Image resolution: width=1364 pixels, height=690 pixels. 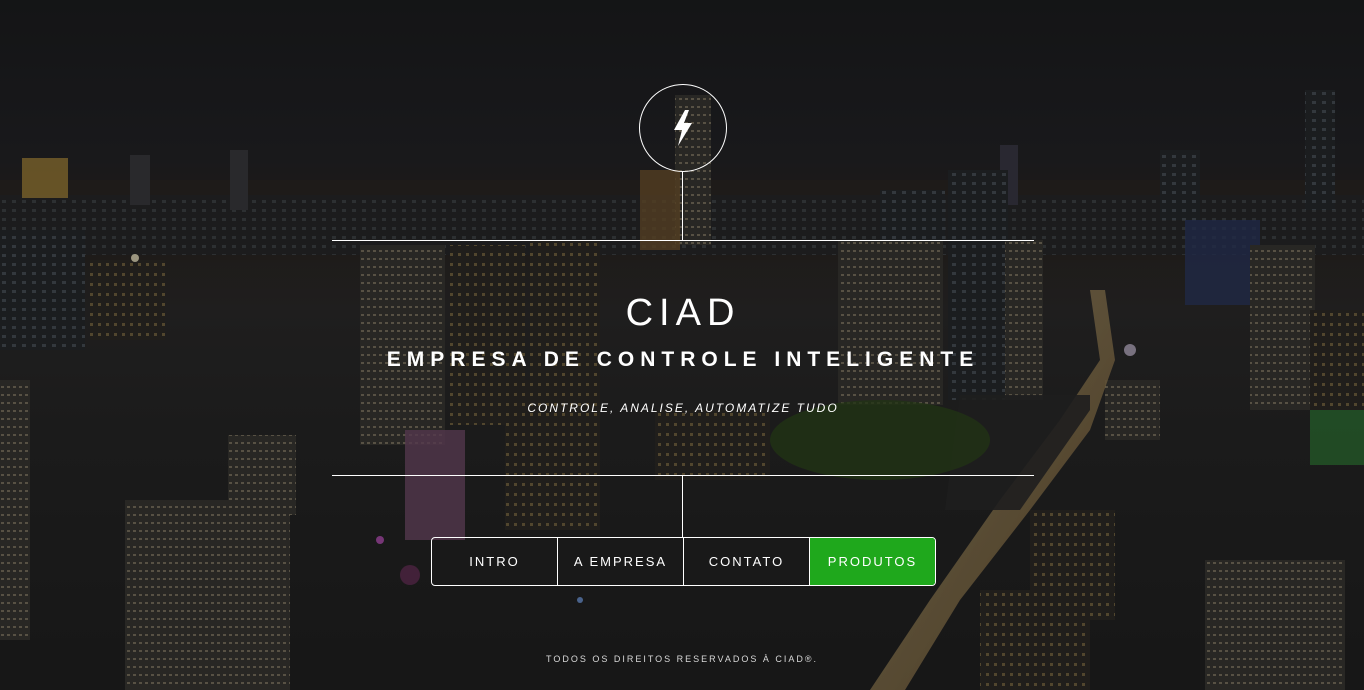 I want to click on main-nav: INTRO A EMPRESA CONTATO PRODUTOS, so click(x=683, y=561).